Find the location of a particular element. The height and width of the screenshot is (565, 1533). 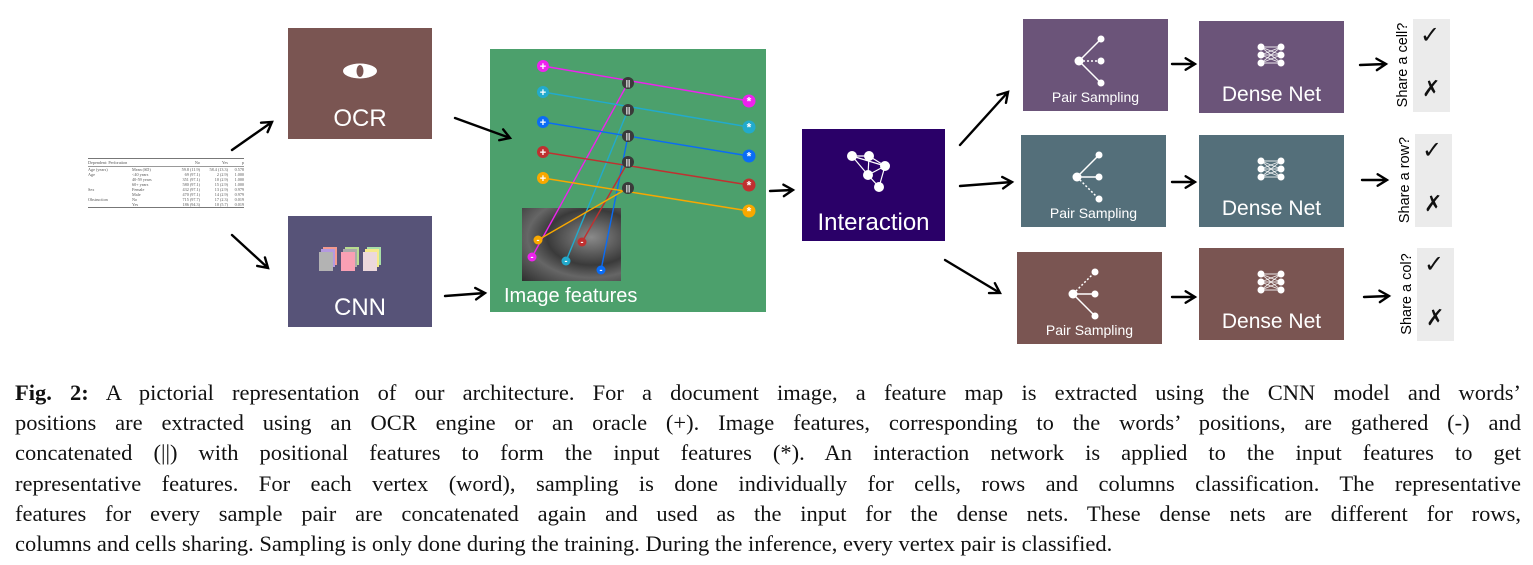

table-cell: 10 (5.7) is located at coordinates (221, 204).